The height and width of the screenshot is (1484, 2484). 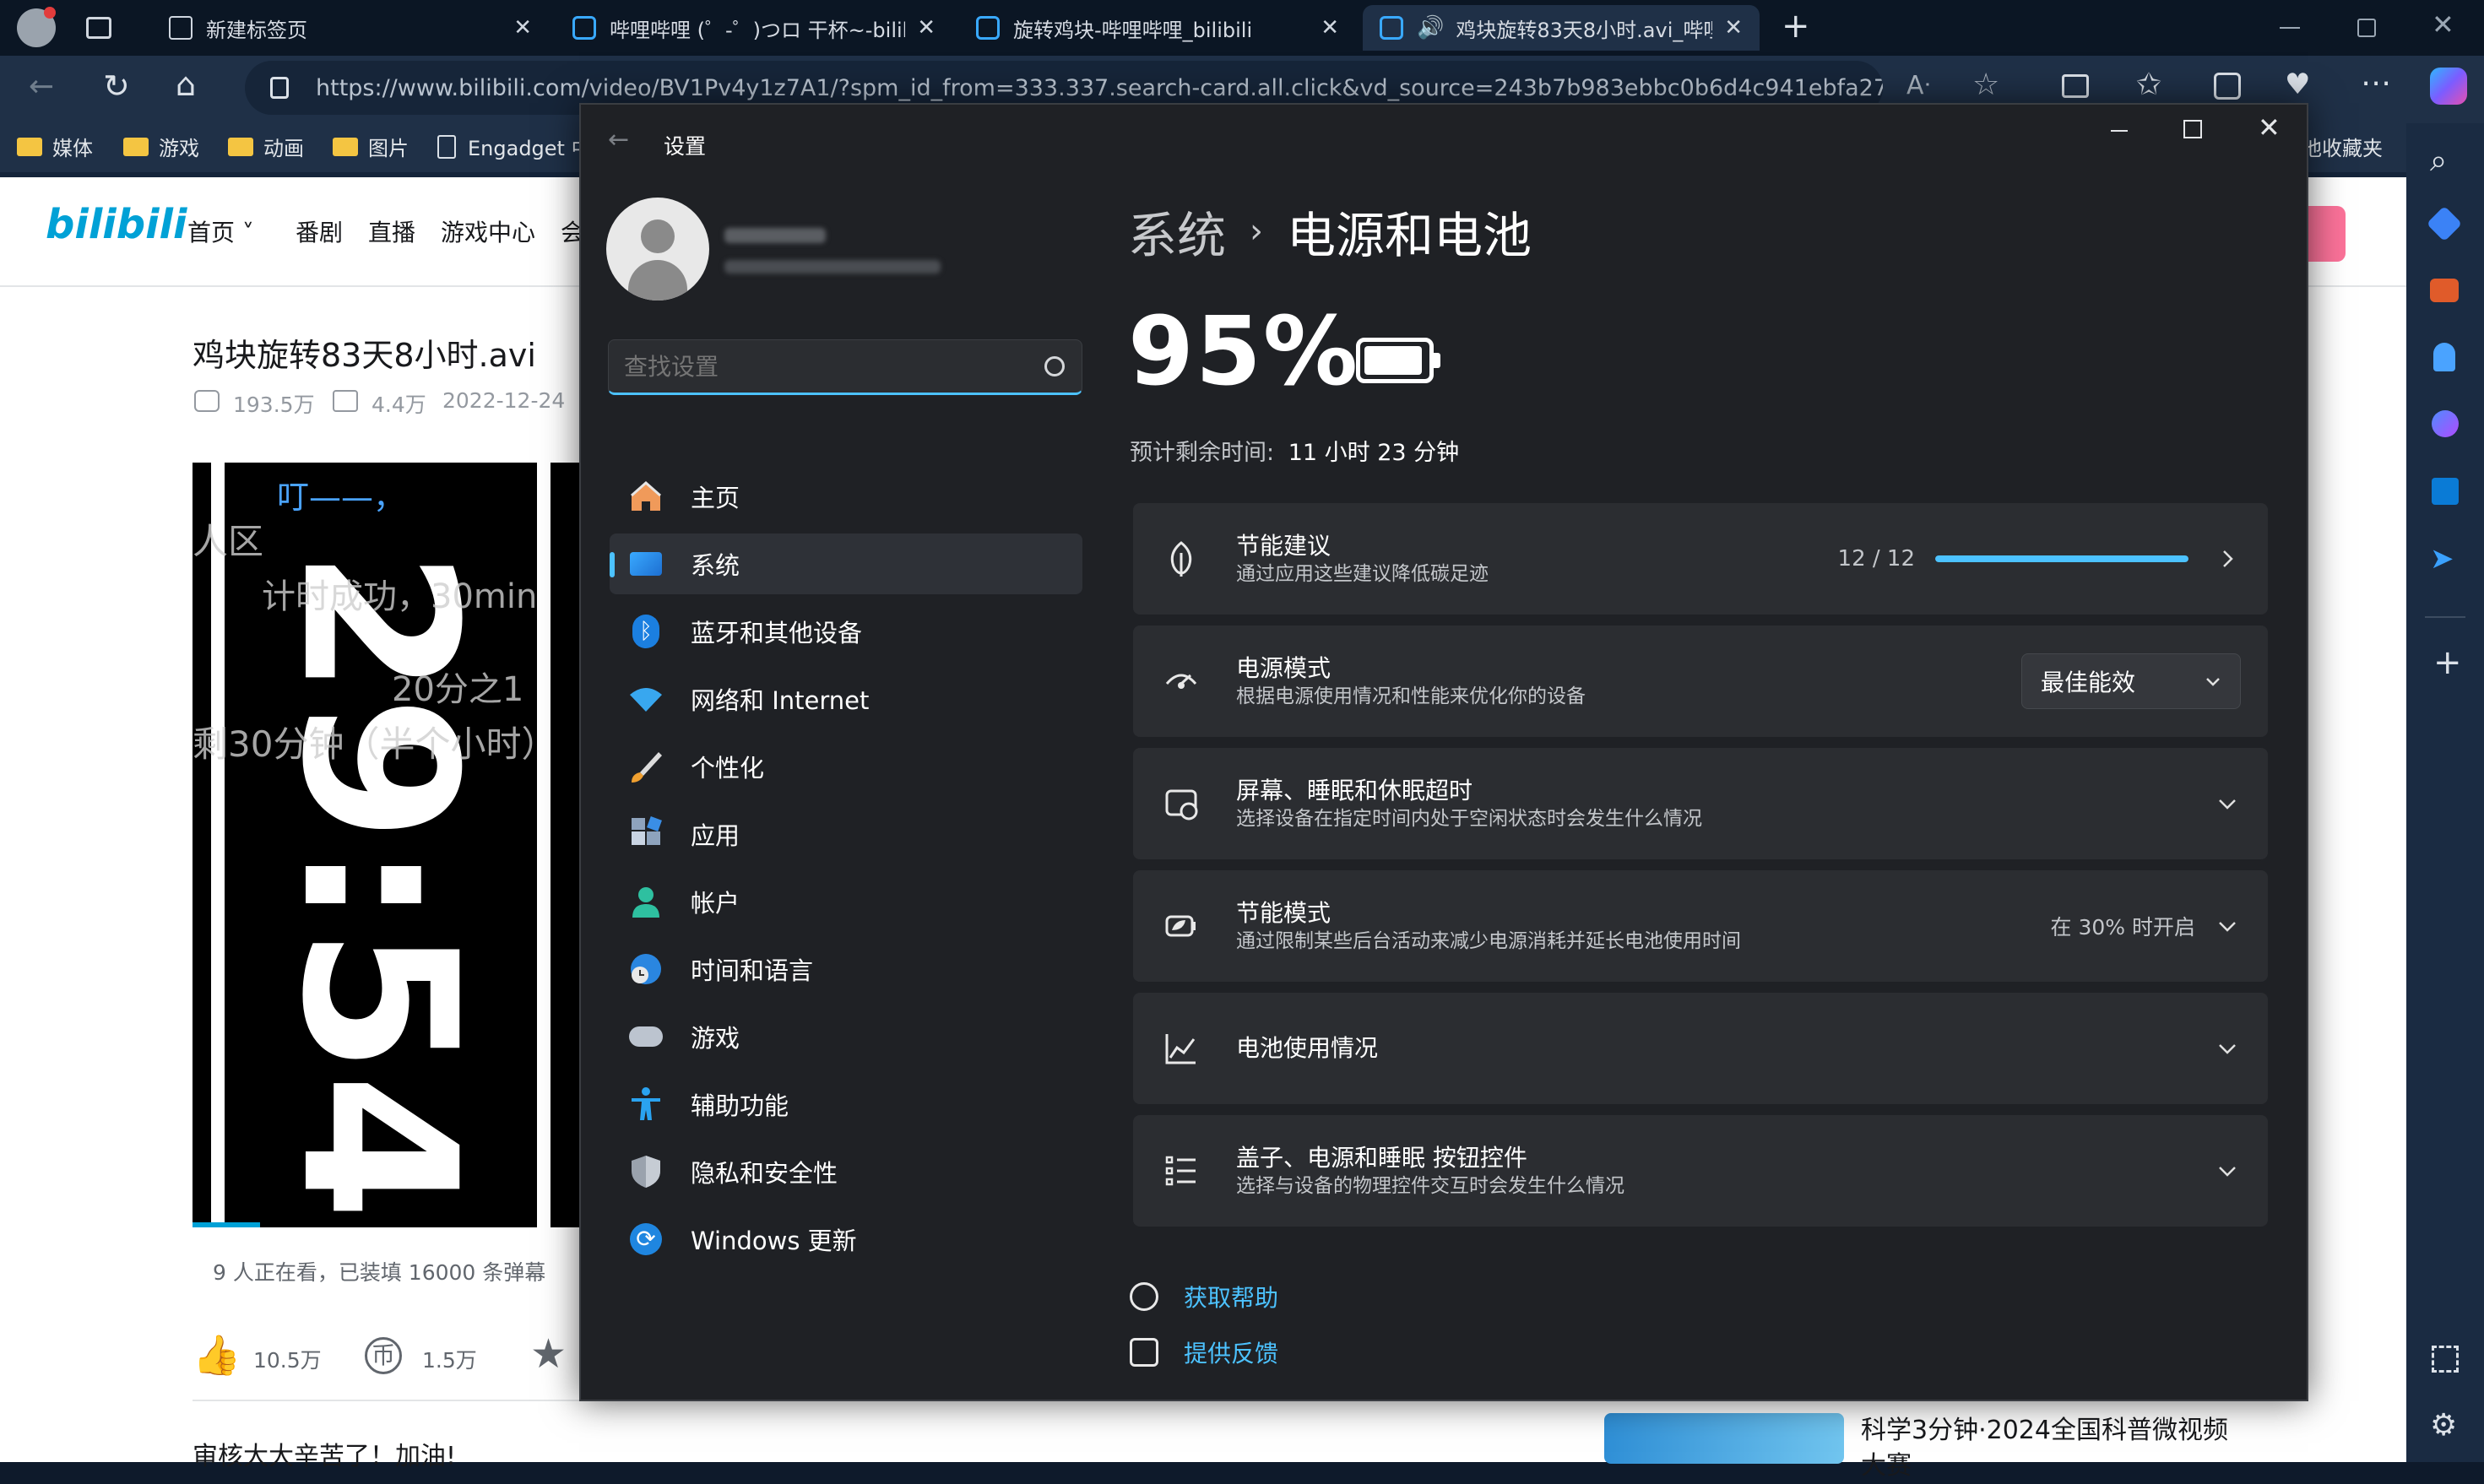 I want to click on power-mode-icon, so click(x=1181, y=681).